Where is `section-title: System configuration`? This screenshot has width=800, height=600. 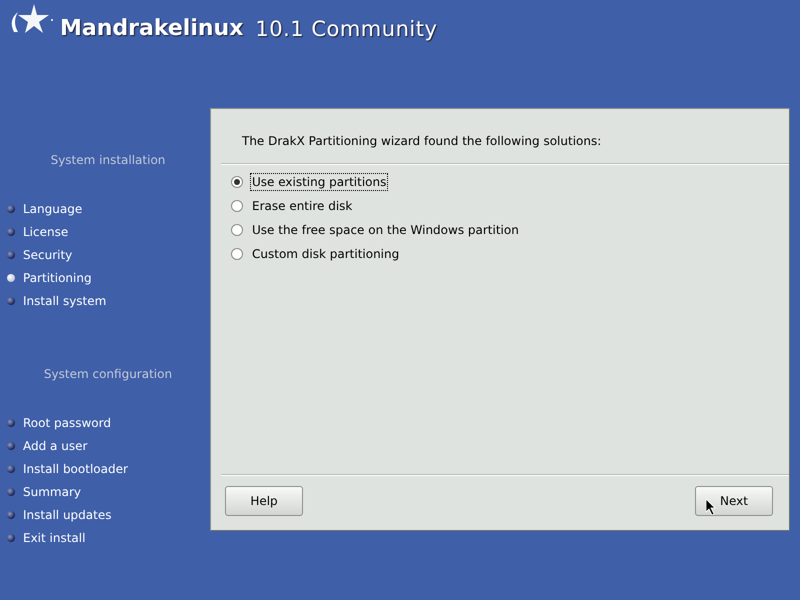
section-title: System configuration is located at coordinates (108, 374).